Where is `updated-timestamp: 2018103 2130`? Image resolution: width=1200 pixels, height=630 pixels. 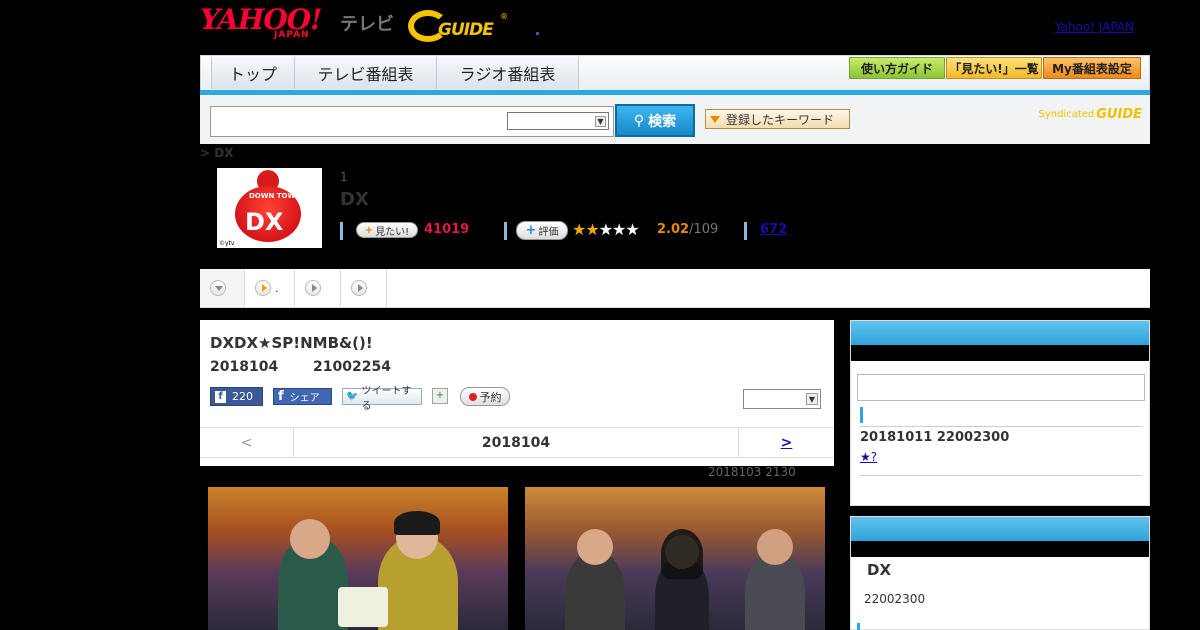
updated-timestamp: 2018103 2130 is located at coordinates (752, 472).